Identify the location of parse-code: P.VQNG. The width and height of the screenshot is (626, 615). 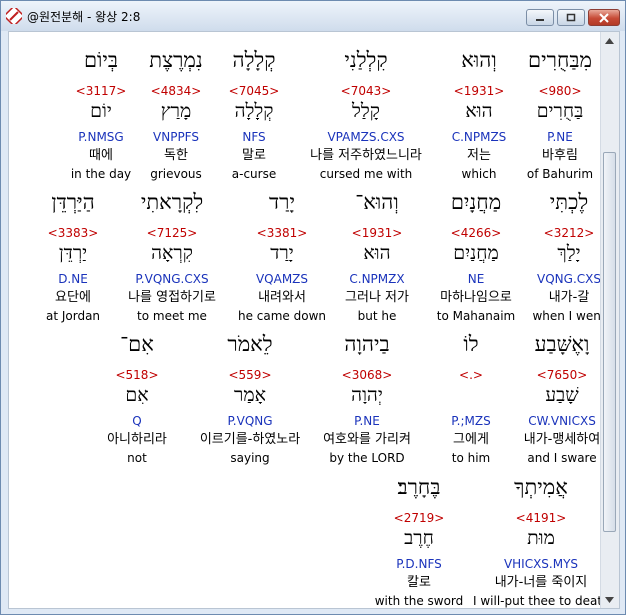
(250, 421).